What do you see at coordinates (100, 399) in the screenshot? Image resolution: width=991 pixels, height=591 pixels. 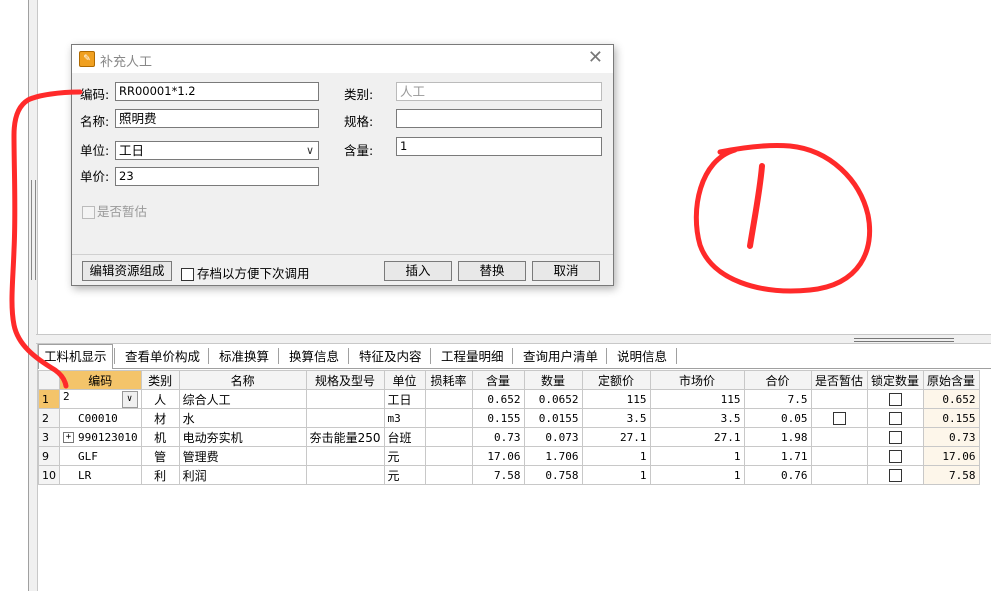 I see `code-dropdown: 2 ∨` at bounding box center [100, 399].